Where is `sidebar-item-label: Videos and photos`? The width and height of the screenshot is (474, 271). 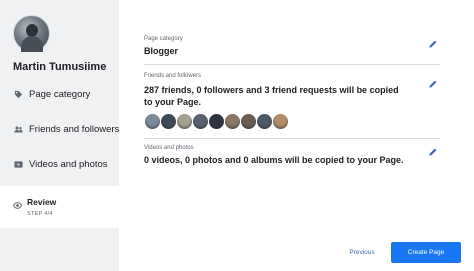 sidebar-item-label: Videos and photos is located at coordinates (68, 164).